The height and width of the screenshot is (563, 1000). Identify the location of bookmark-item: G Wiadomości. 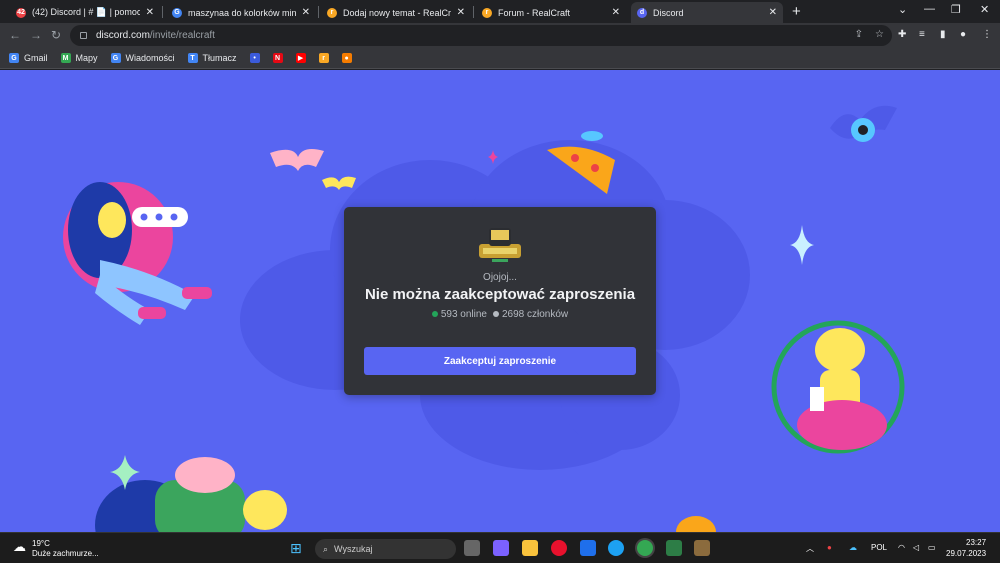
(142, 58).